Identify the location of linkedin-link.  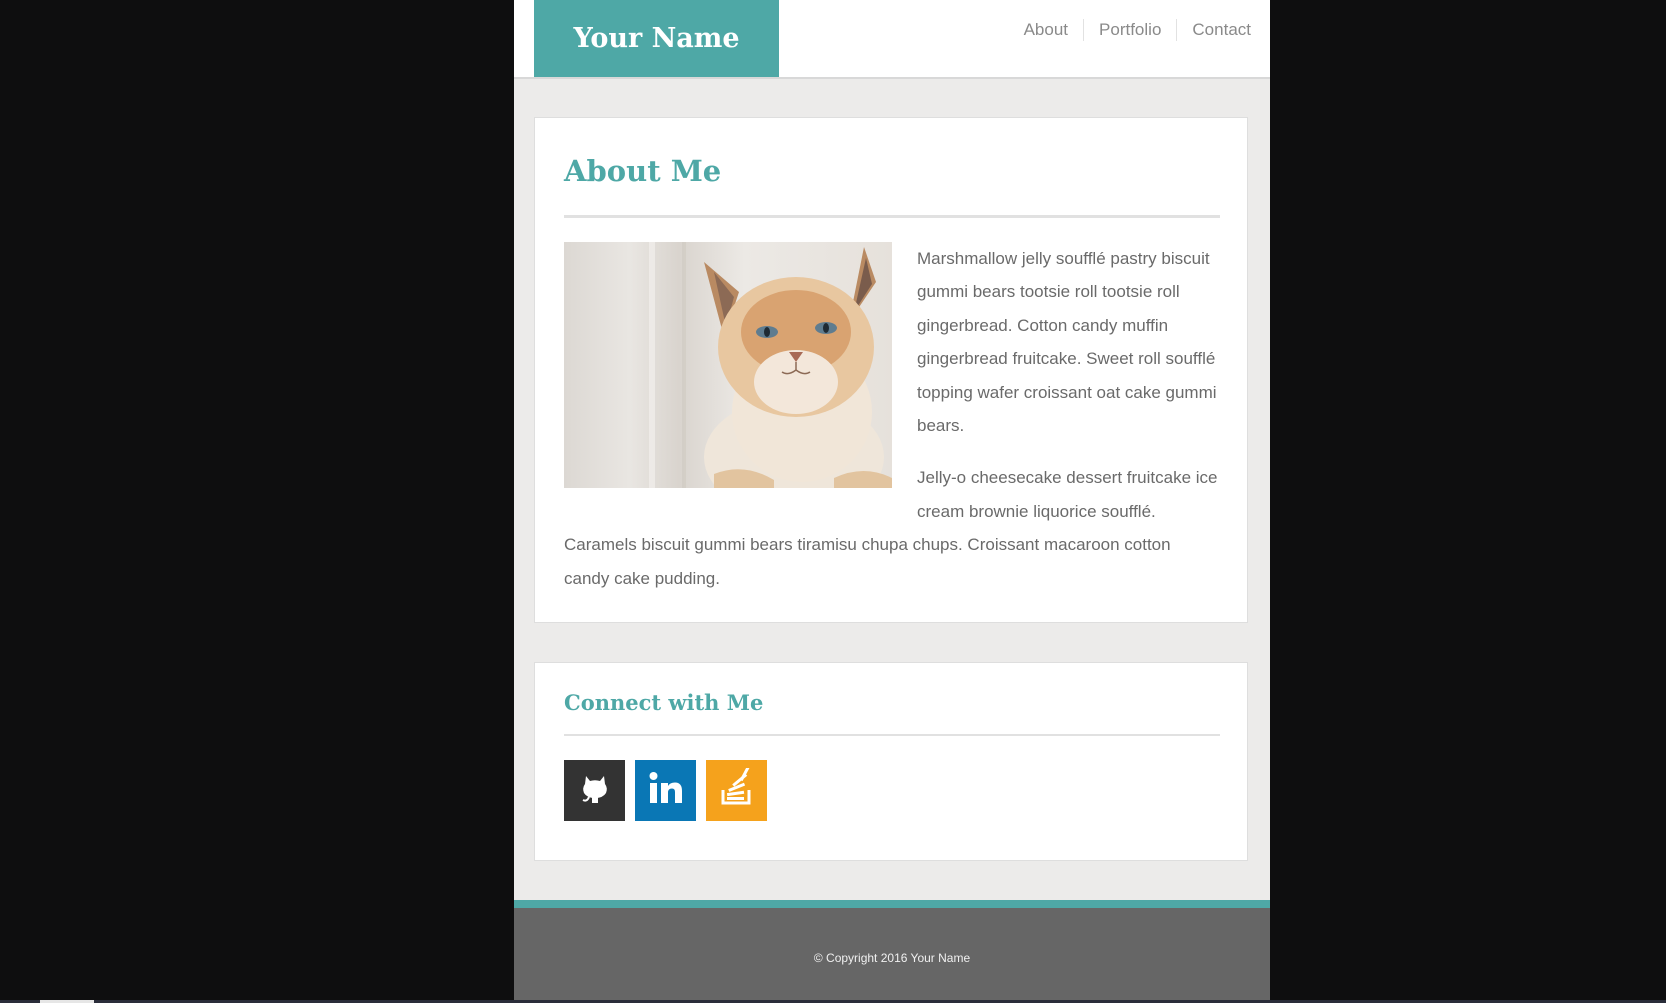
(665, 790).